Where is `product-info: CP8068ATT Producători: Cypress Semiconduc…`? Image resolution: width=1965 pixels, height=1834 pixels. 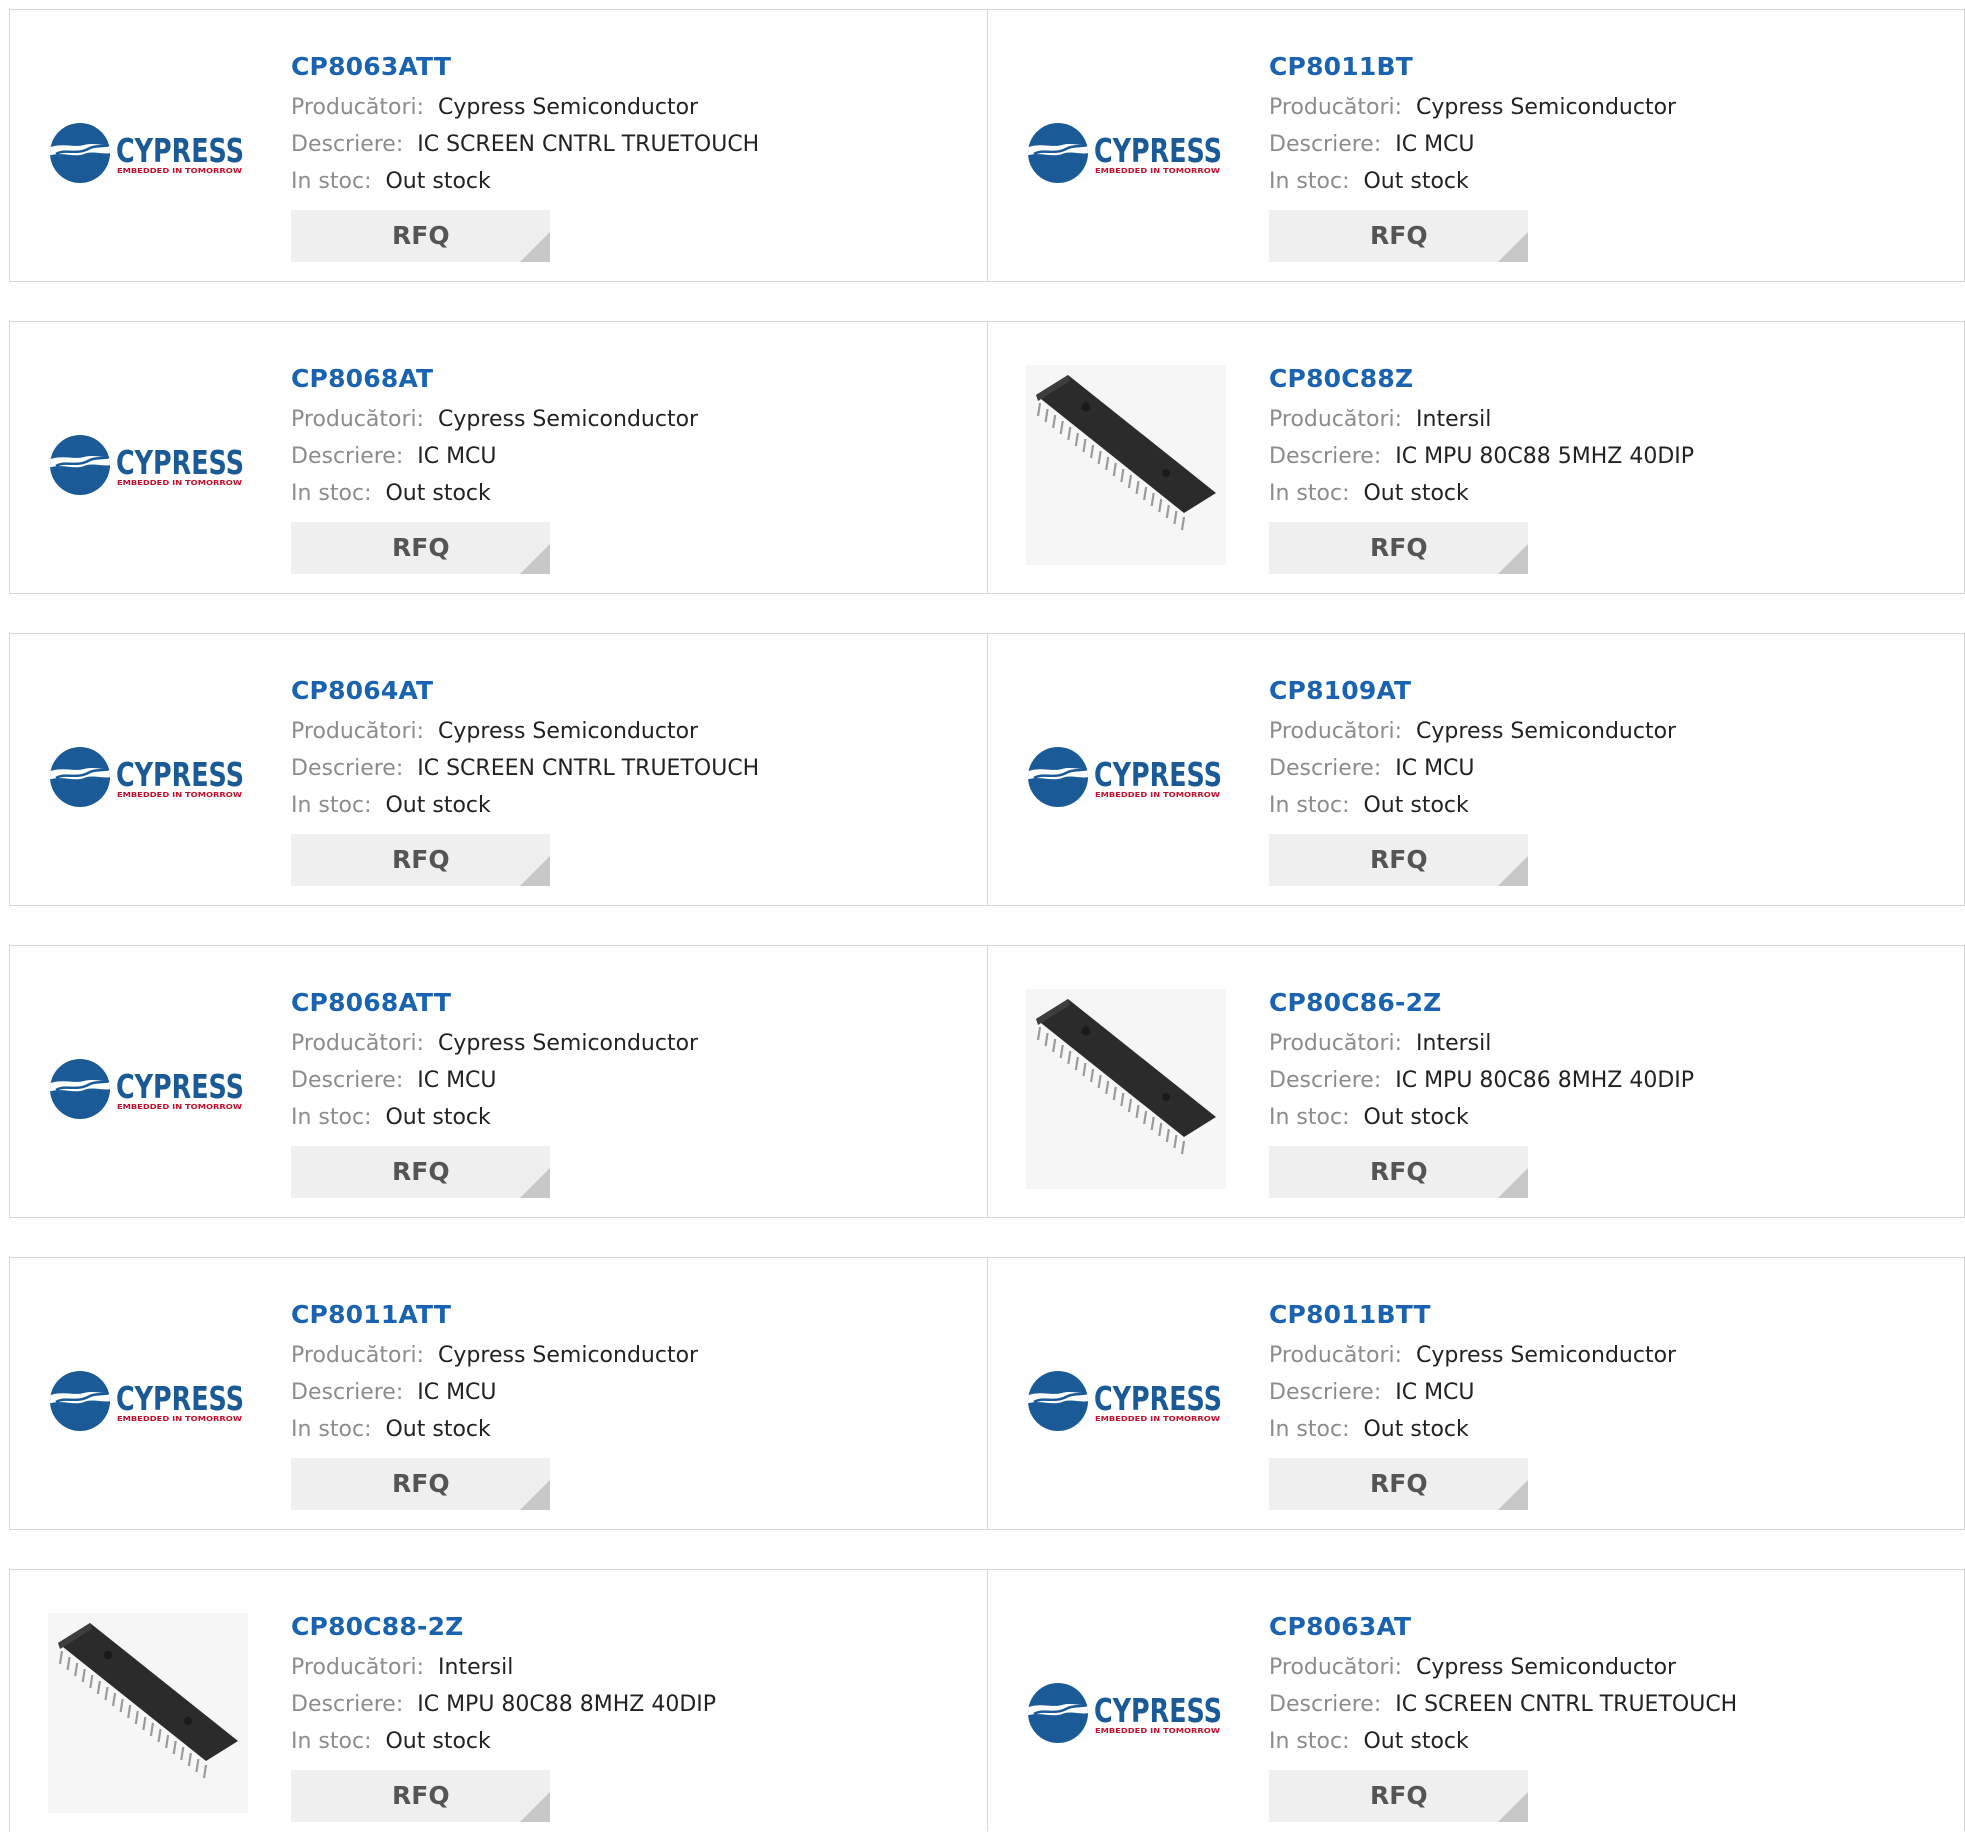
product-info: CP8068ATT Producători: Cypress Semiconduc… is located at coordinates (634, 1060).